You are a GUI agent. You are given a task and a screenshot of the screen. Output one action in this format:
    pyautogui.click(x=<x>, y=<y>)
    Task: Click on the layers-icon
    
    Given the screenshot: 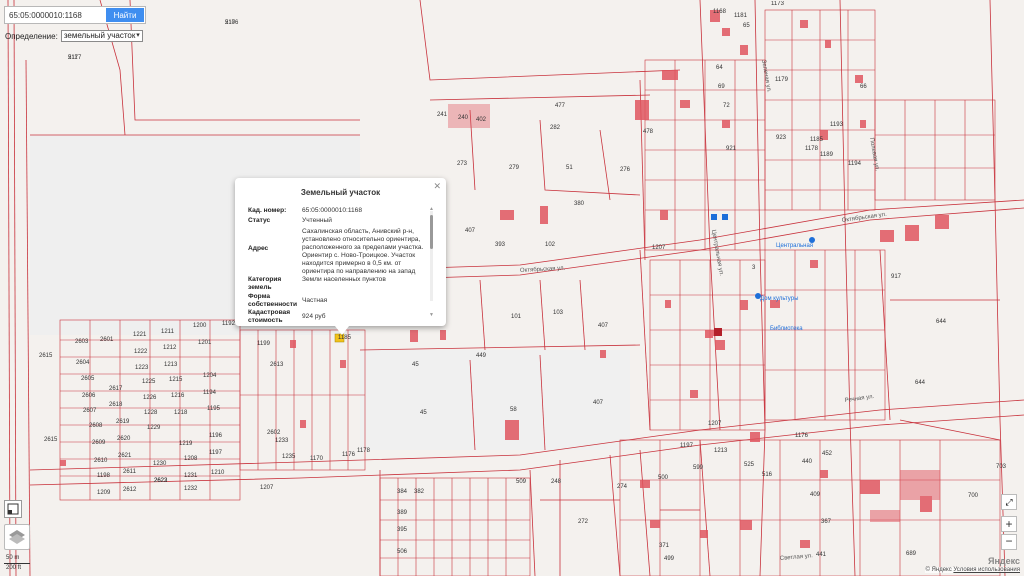 What is the action you would take?
    pyautogui.click(x=17, y=537)
    